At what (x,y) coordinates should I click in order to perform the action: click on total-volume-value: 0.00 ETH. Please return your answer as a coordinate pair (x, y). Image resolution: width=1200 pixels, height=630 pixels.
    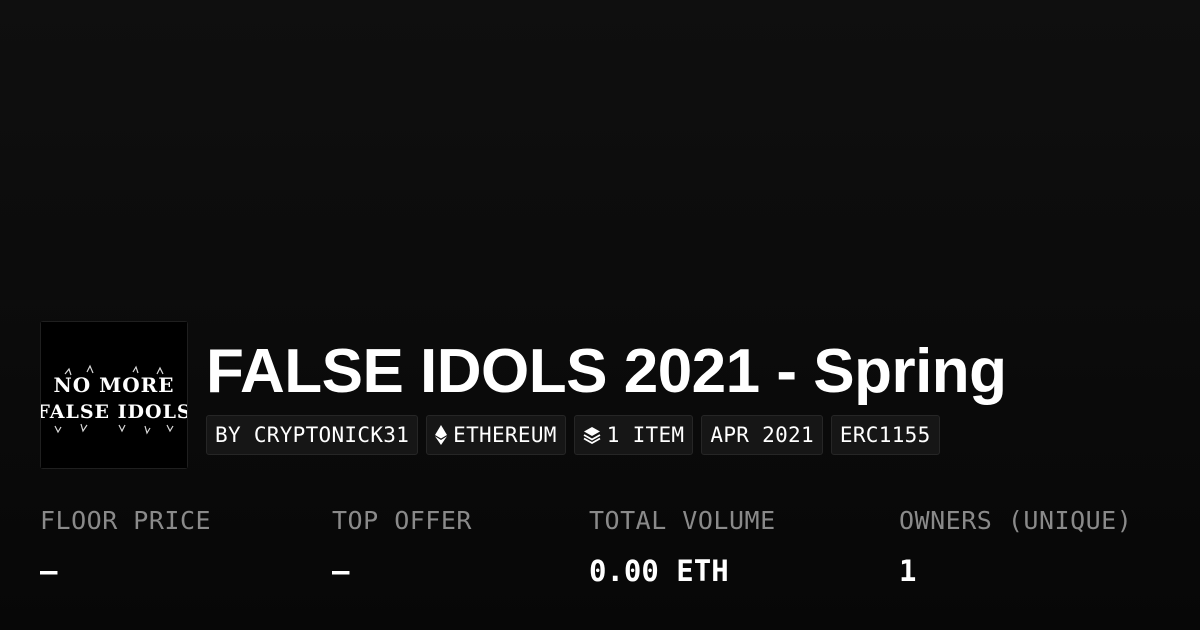
    Looking at the image, I should click on (659, 571).